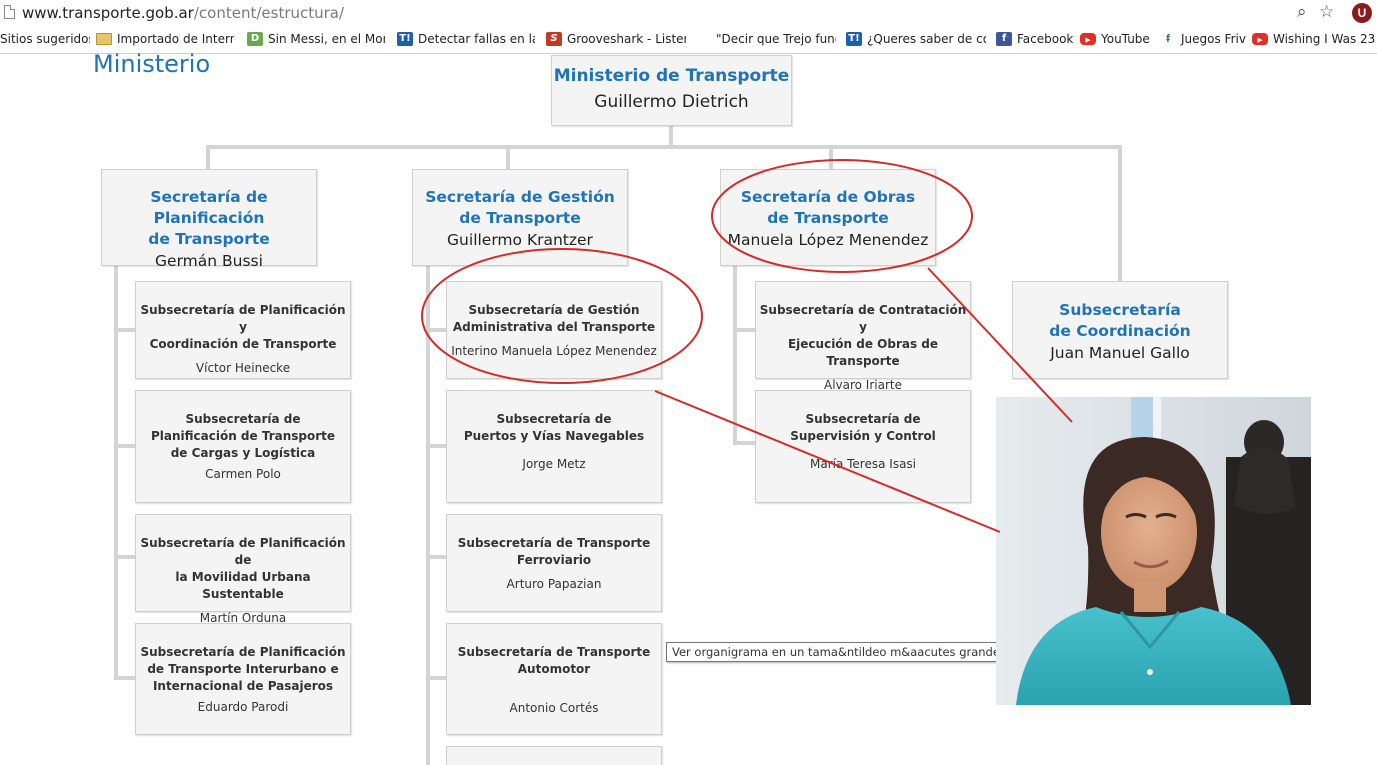 The image size is (1377, 765). Describe the element at coordinates (1125, 39) in the screenshot. I see `bookmark-label: YouTube` at that location.